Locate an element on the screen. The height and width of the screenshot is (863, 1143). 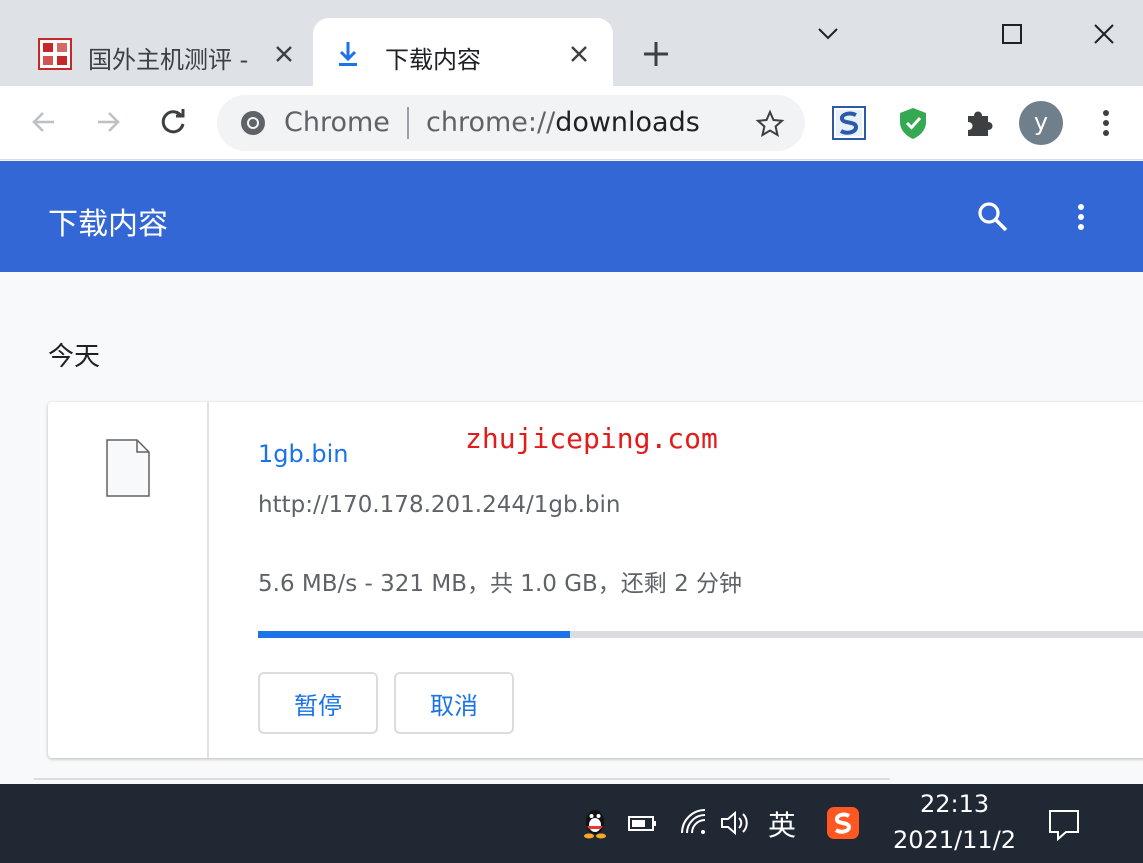
tab-zhujiceping: 国外主机测评 - is located at coordinates (165, 52).